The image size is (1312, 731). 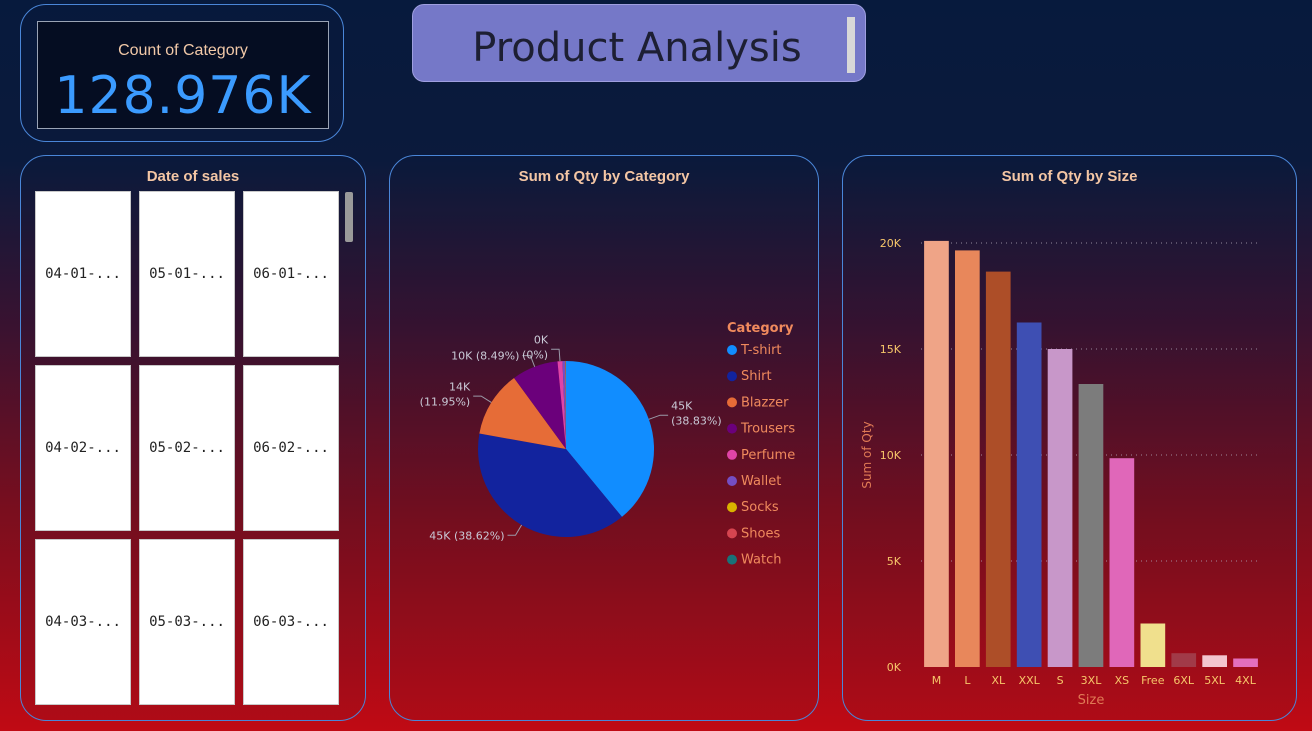 What do you see at coordinates (1153, 680) in the screenshot?
I see `x-tick-label: Free` at bounding box center [1153, 680].